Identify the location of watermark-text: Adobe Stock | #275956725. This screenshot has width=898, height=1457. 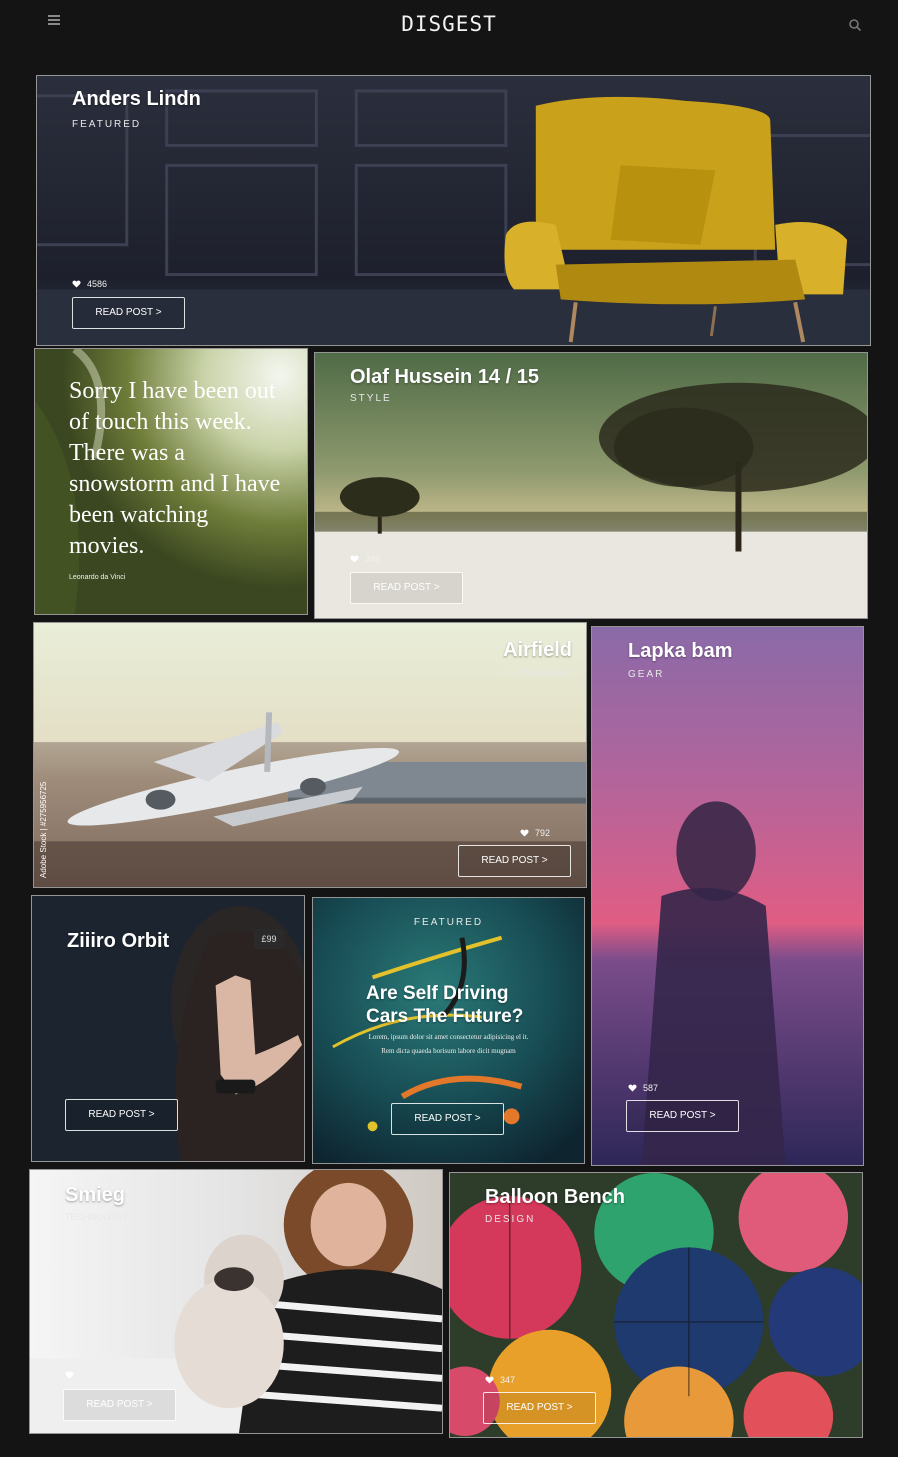
(43, 829).